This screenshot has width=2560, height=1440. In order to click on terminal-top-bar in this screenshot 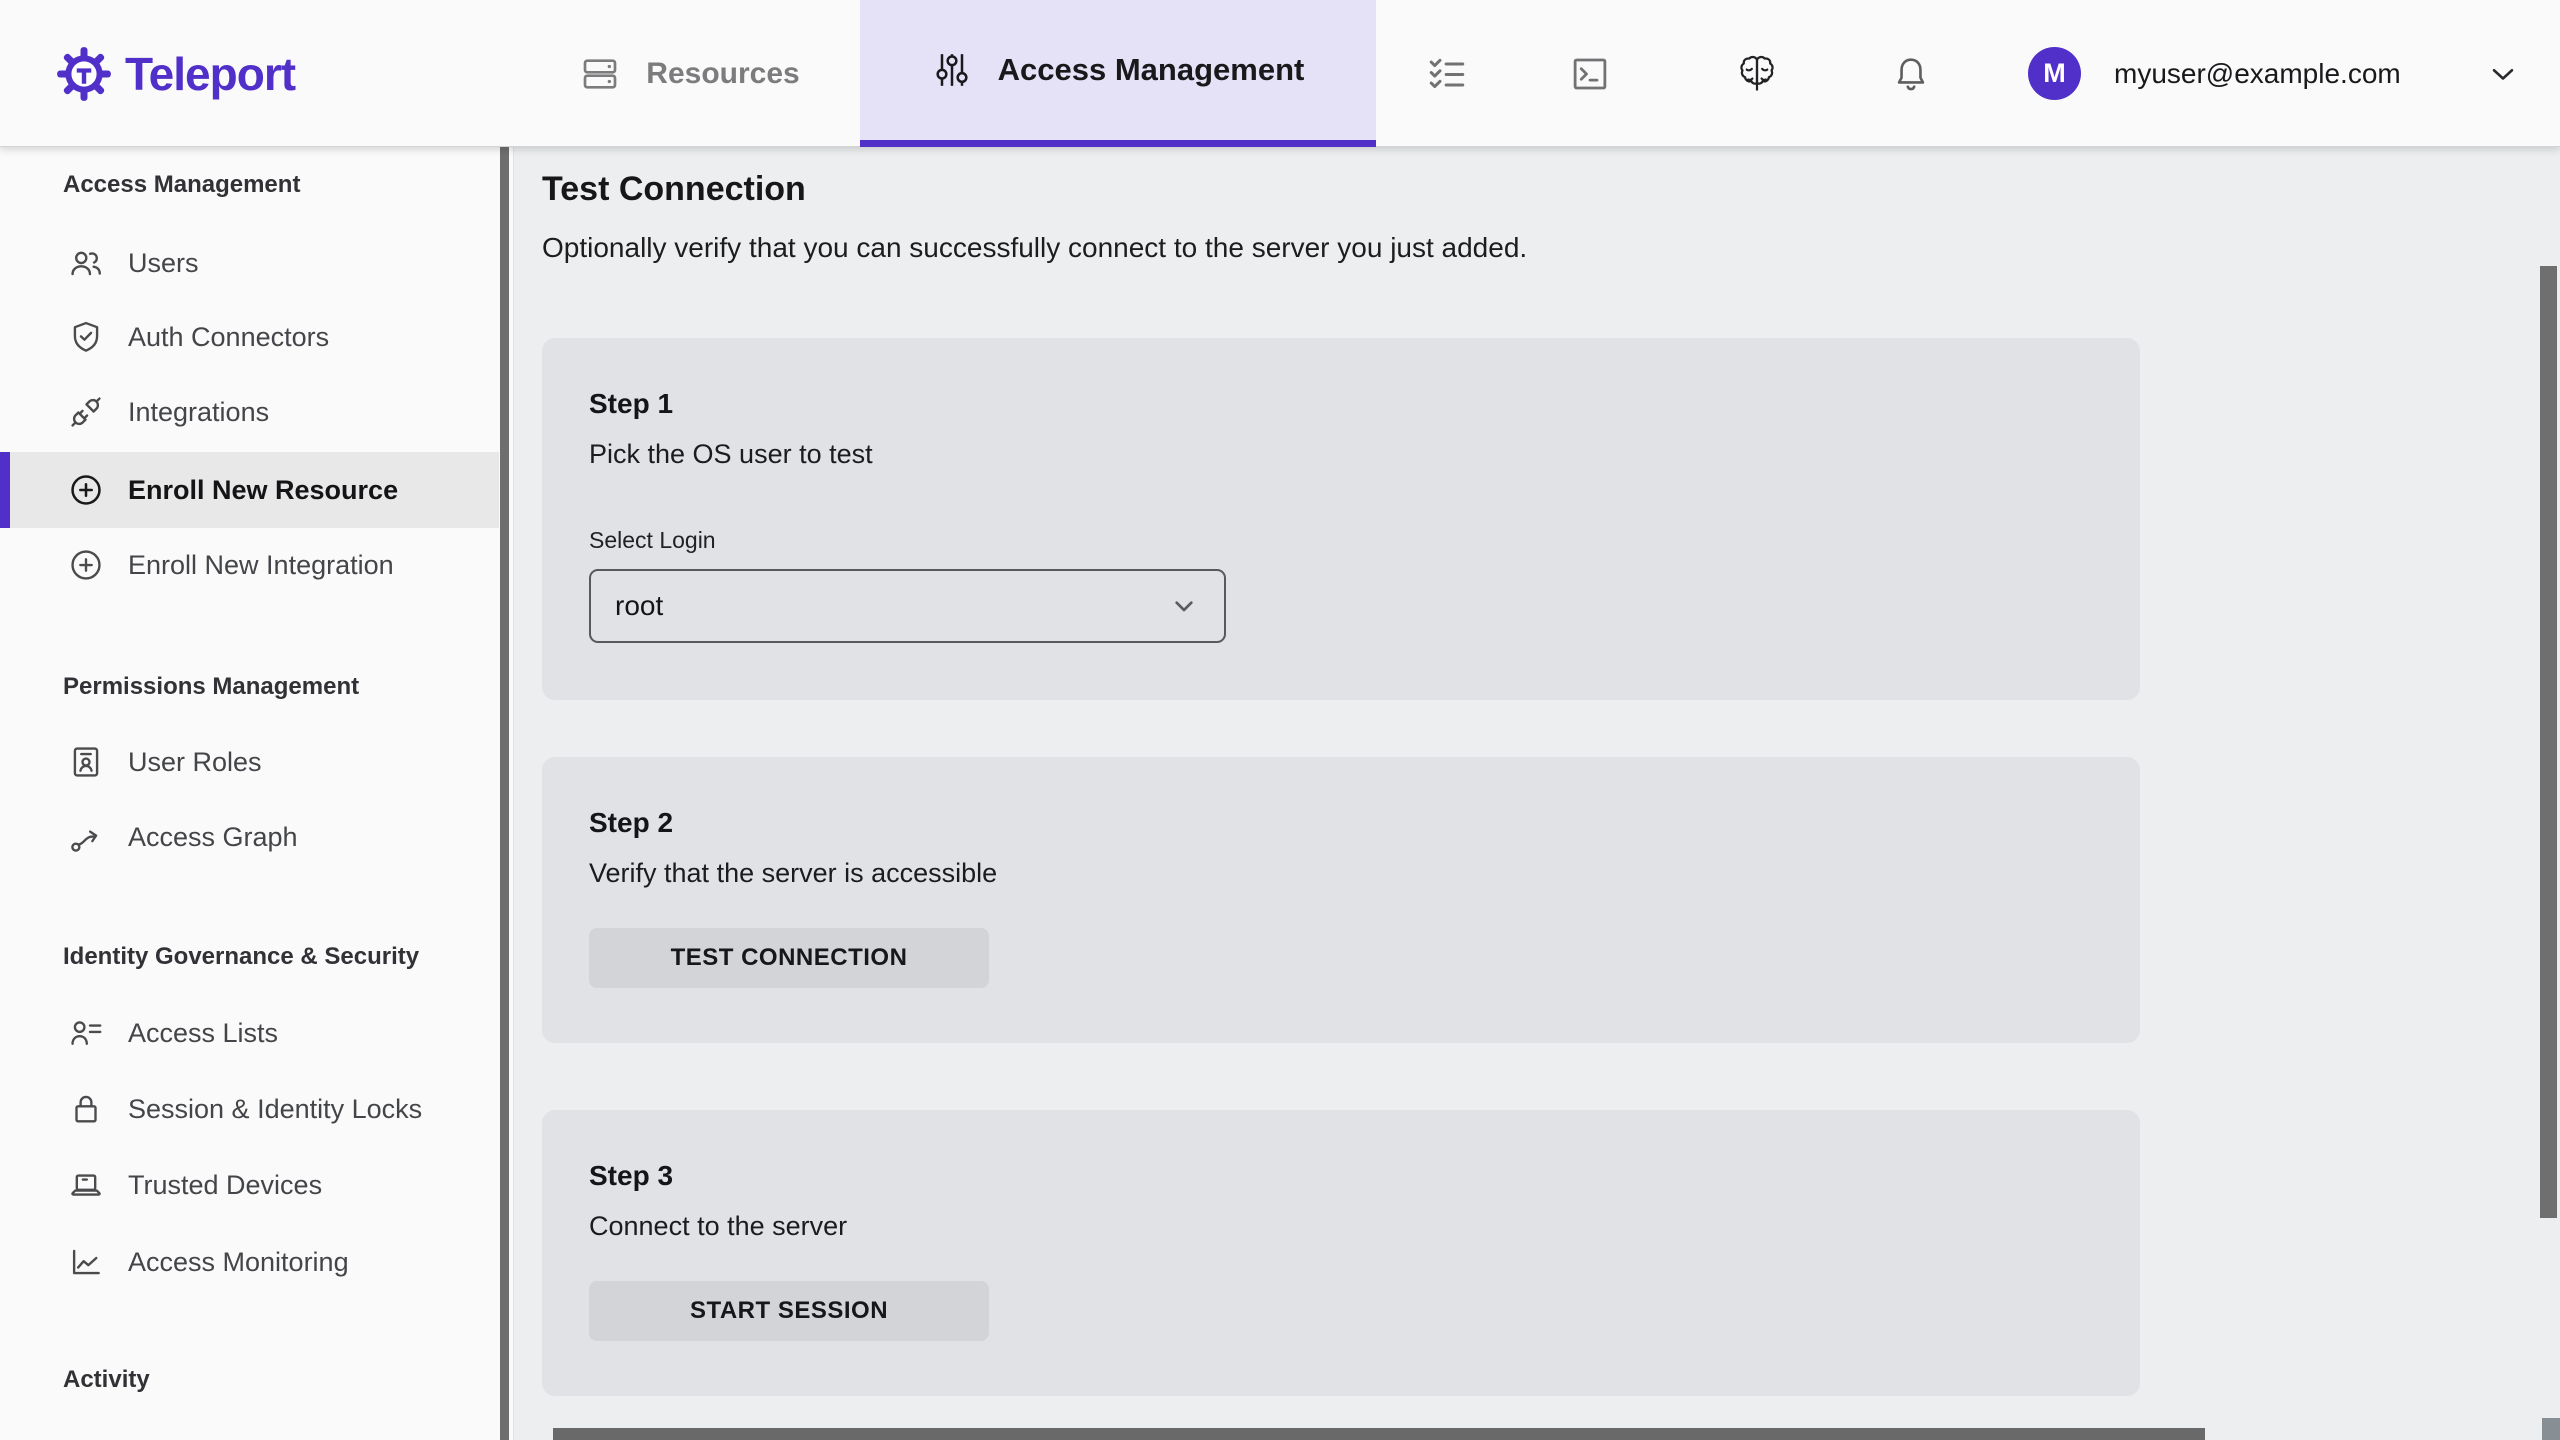, I will do `click(1379, 1434)`.